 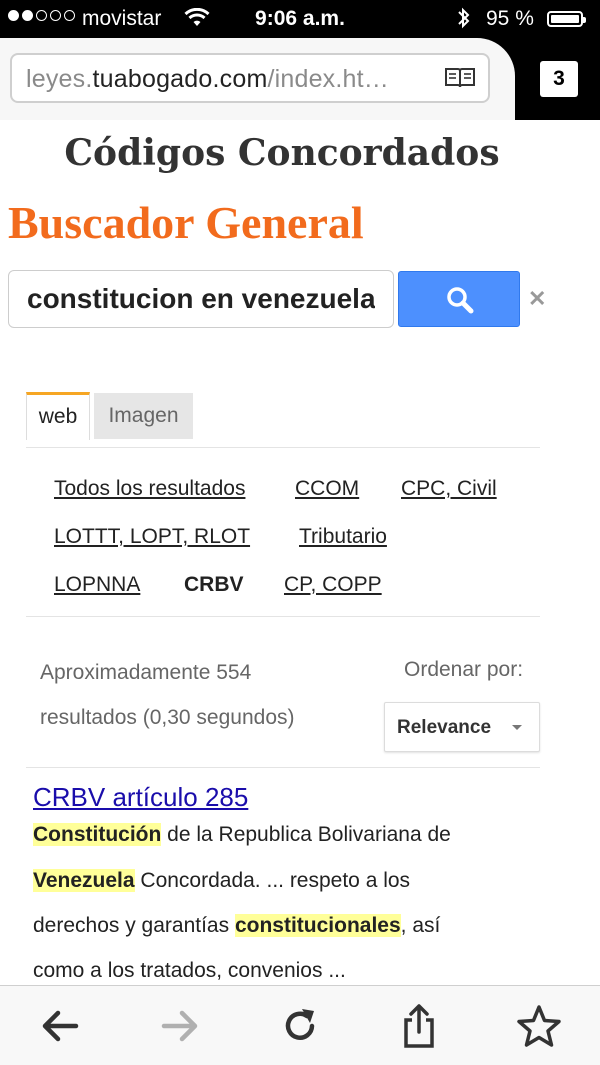 What do you see at coordinates (327, 489) in the screenshot?
I see `refinement-ccom: CCOM` at bounding box center [327, 489].